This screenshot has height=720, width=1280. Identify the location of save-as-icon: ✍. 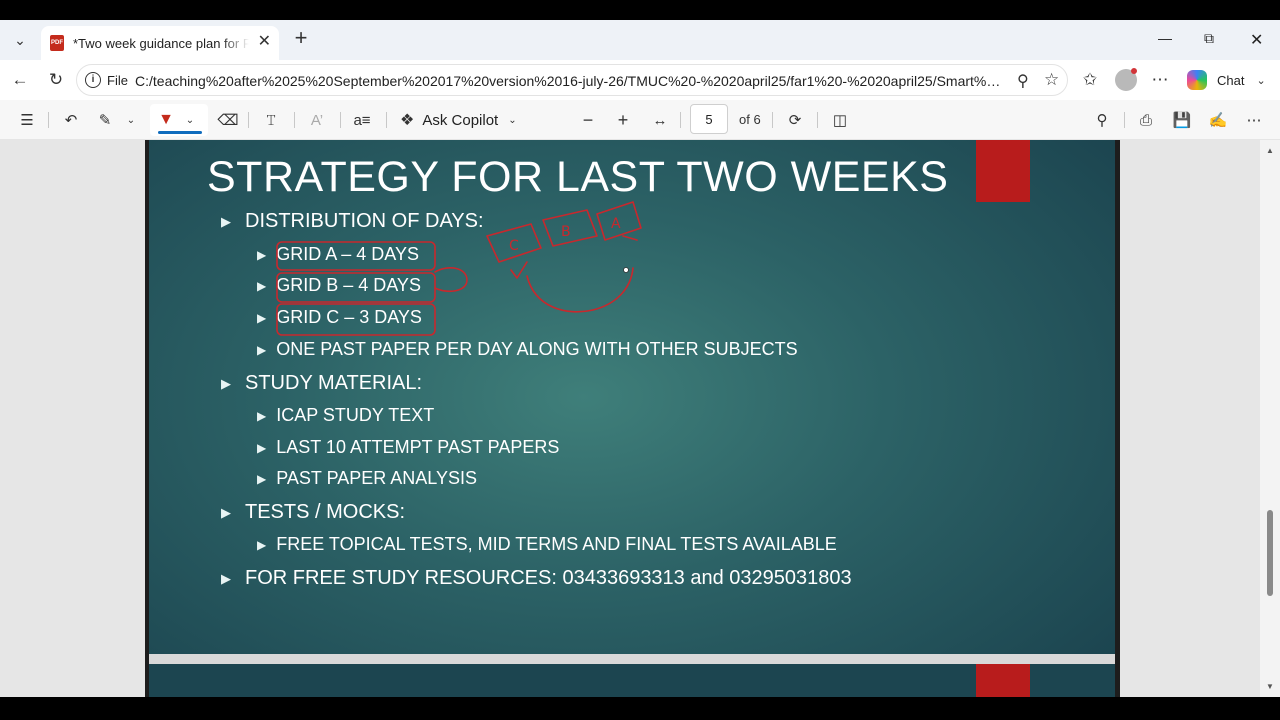
(1218, 120).